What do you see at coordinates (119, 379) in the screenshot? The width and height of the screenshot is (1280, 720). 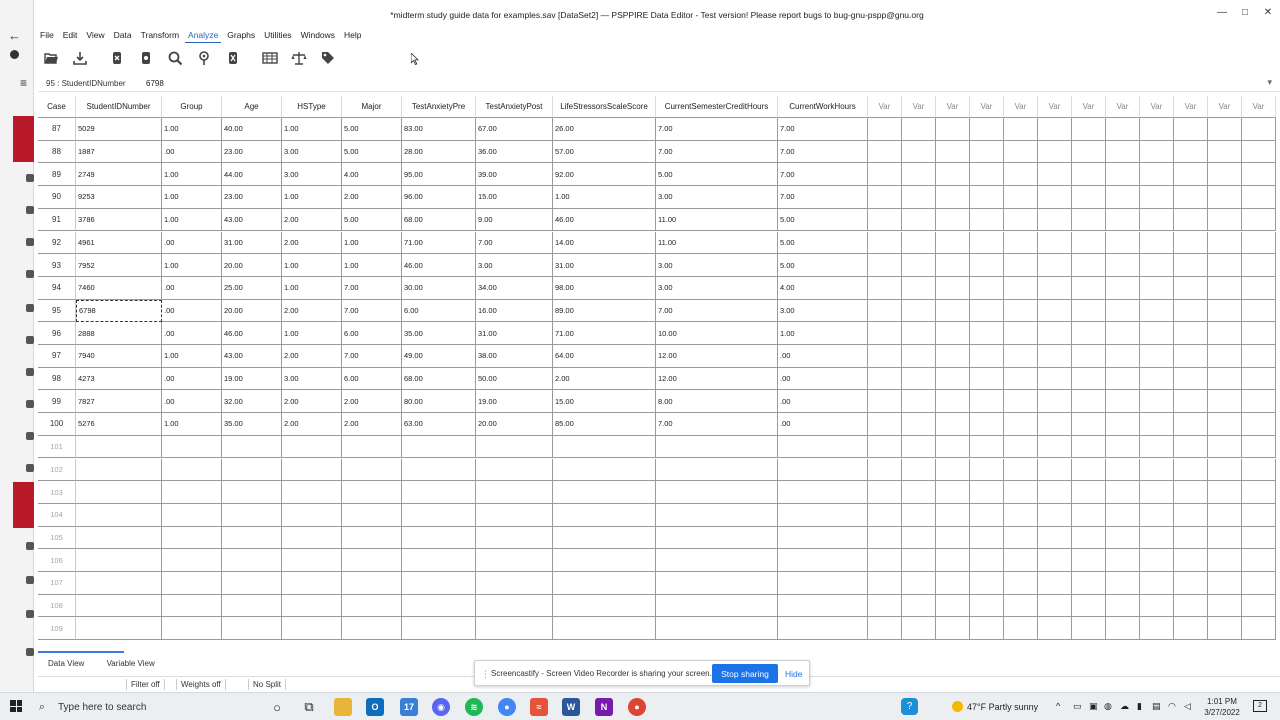 I see `table-cell: 4273` at bounding box center [119, 379].